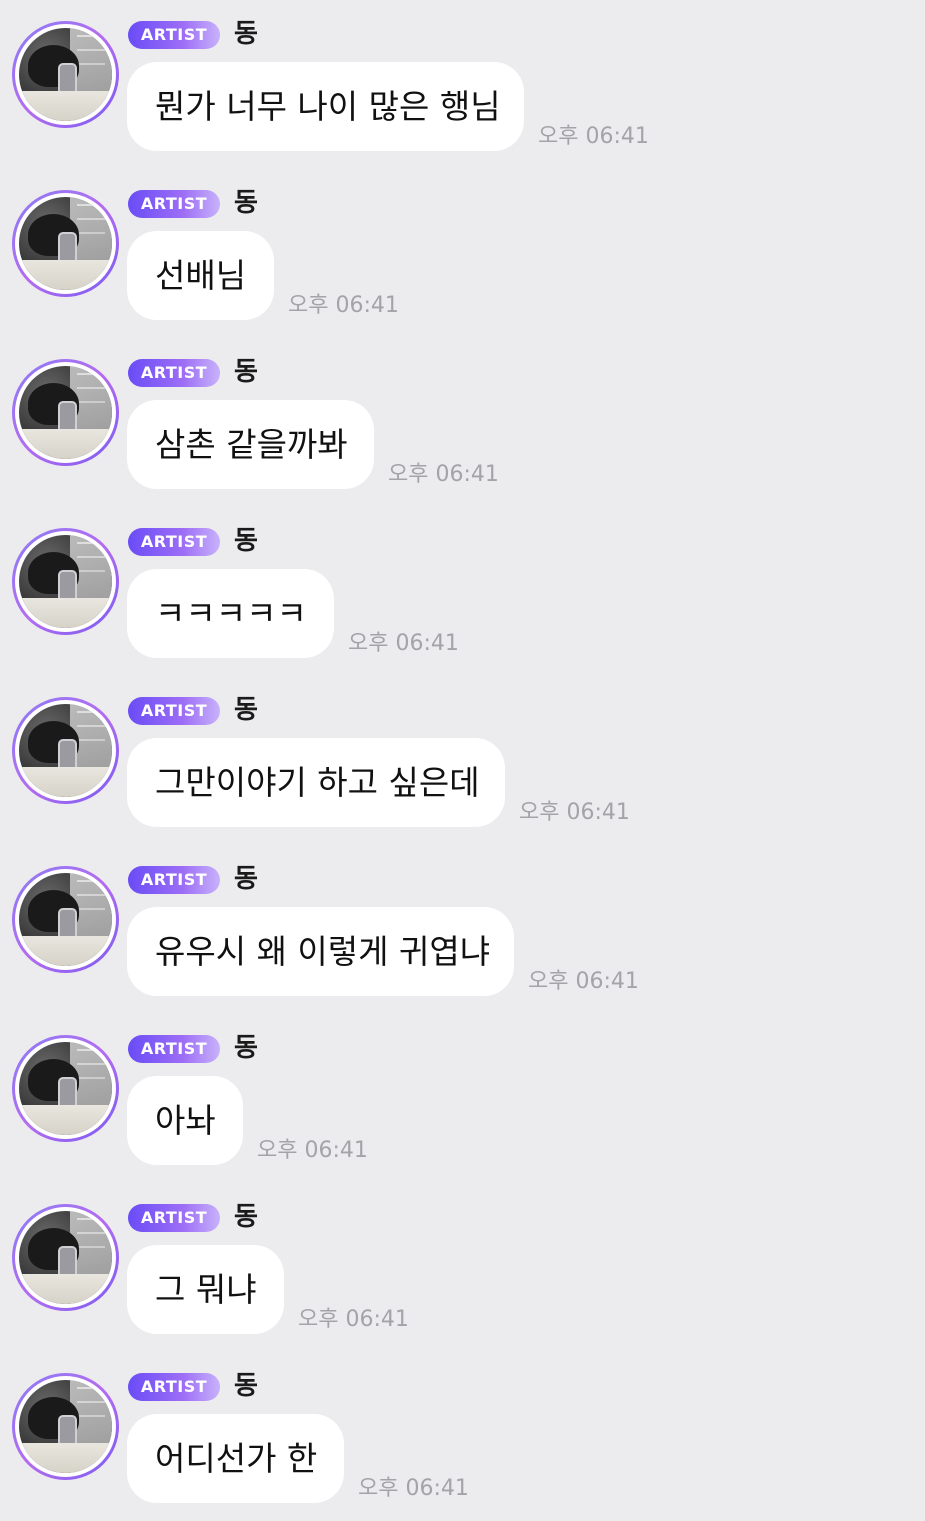 The width and height of the screenshot is (925, 1521). What do you see at coordinates (200, 275) in the screenshot?
I see `message-bubble: 선배님` at bounding box center [200, 275].